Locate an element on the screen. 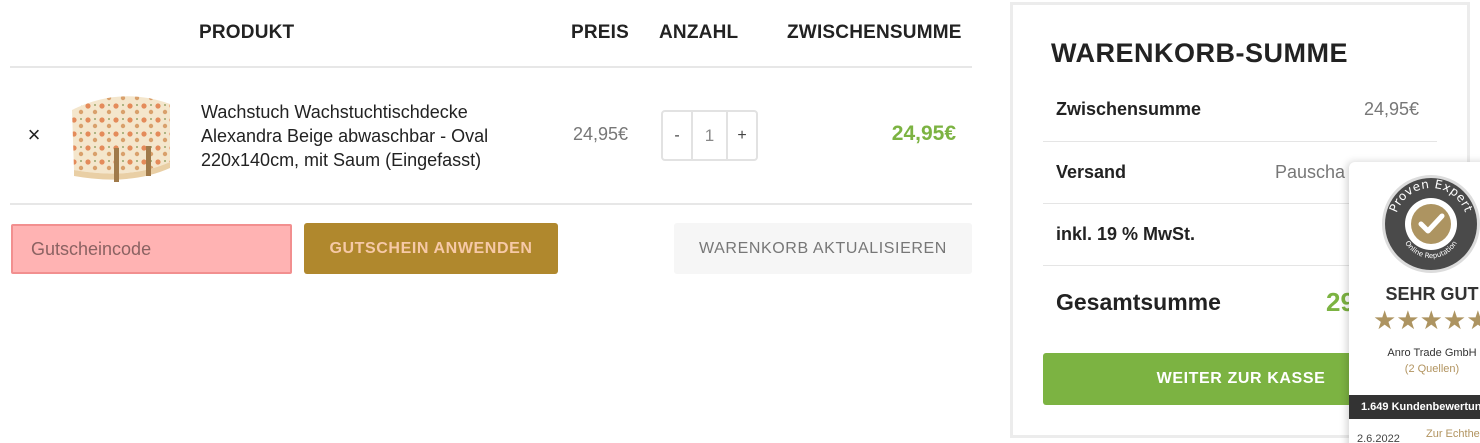 Image resolution: width=1480 pixels, height=443 pixels. coupon-code-input is located at coordinates (151, 249).